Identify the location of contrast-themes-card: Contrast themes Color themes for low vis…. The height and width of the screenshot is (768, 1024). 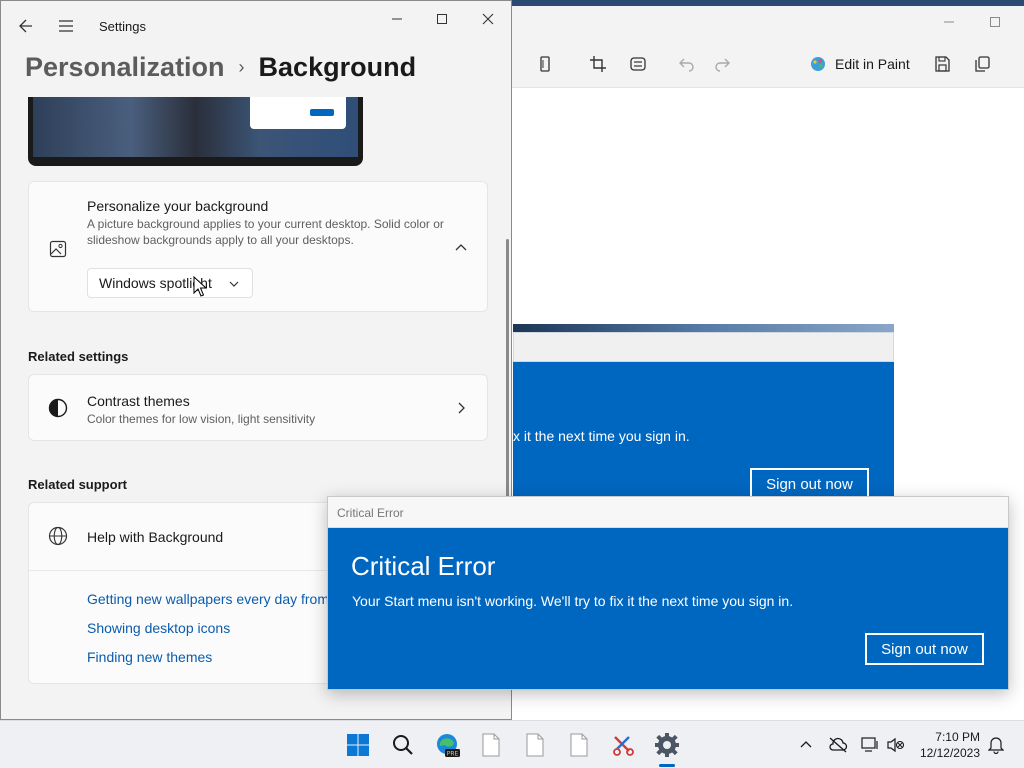
(258, 407).